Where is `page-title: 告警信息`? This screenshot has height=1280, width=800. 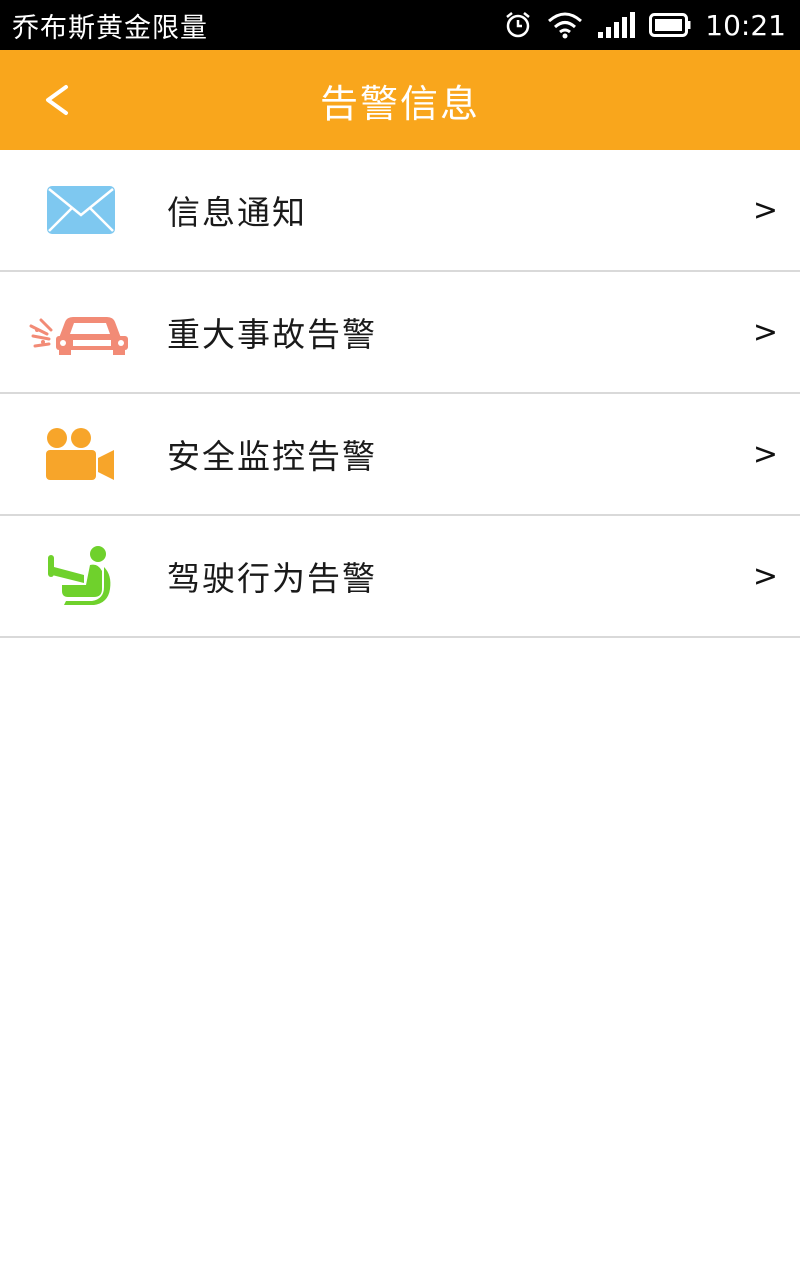
page-title: 告警信息 is located at coordinates (399, 103).